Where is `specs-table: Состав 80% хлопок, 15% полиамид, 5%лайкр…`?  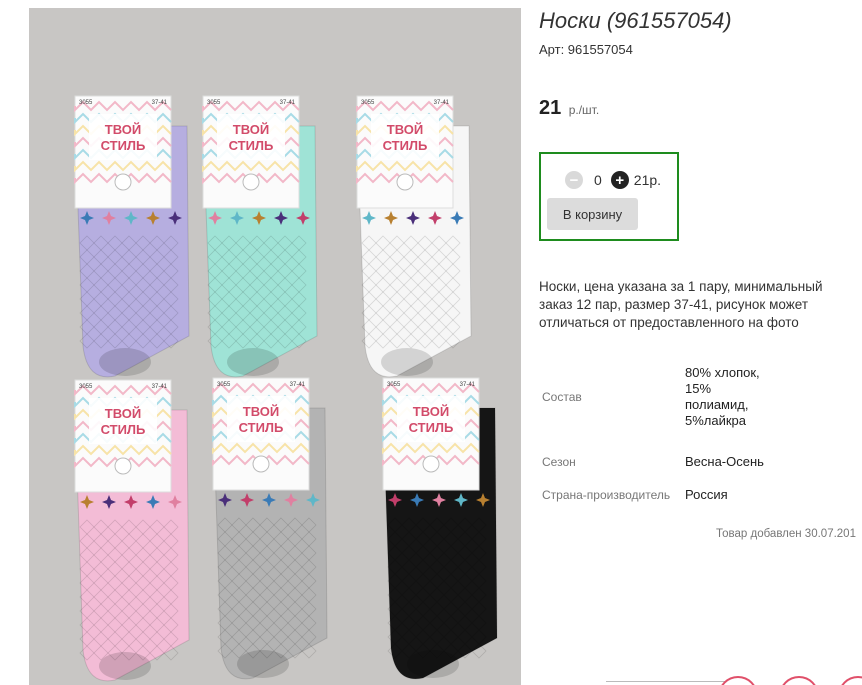 specs-table: Состав 80% хлопок, 15% полиамид, 5%лайкр… is located at coordinates (652, 430).